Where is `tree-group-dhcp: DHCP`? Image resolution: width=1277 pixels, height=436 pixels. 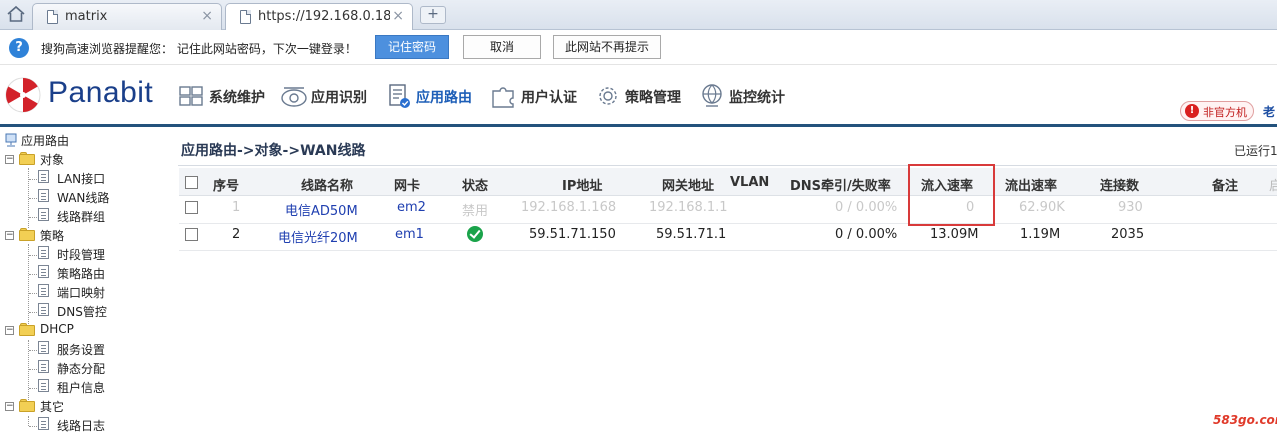 tree-group-dhcp: DHCP is located at coordinates (57, 331).